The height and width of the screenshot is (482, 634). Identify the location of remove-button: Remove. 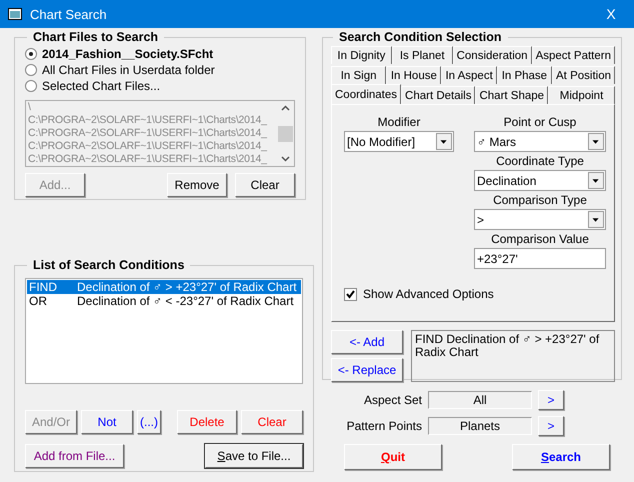
(197, 185).